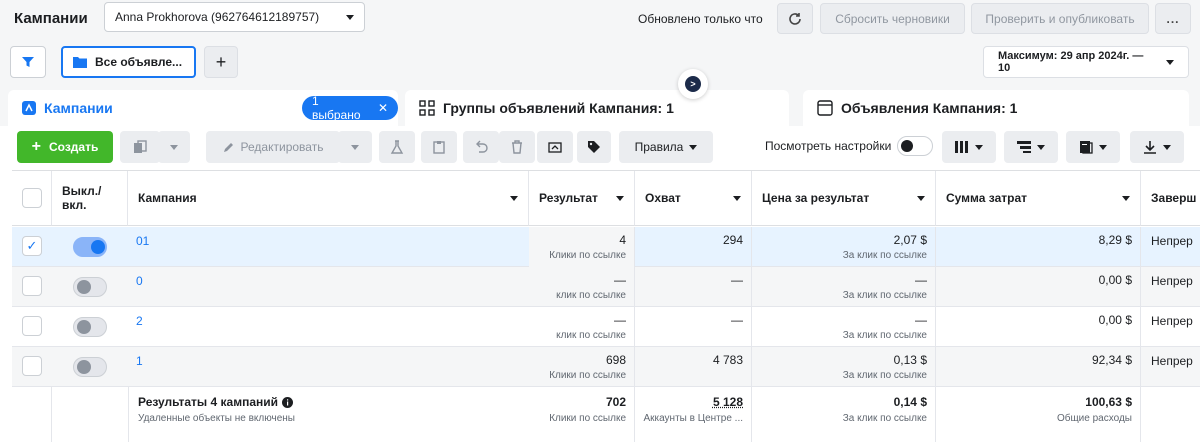  What do you see at coordinates (1038, 367) in the screenshot?
I see `spend-cell: 92,34 $` at bounding box center [1038, 367].